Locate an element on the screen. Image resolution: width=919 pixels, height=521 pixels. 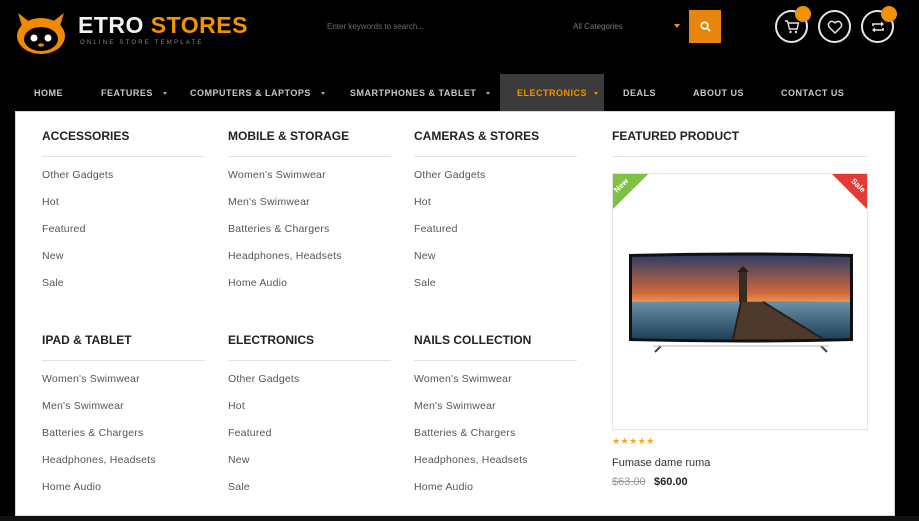
tv-product-image is located at coordinates (740, 302).